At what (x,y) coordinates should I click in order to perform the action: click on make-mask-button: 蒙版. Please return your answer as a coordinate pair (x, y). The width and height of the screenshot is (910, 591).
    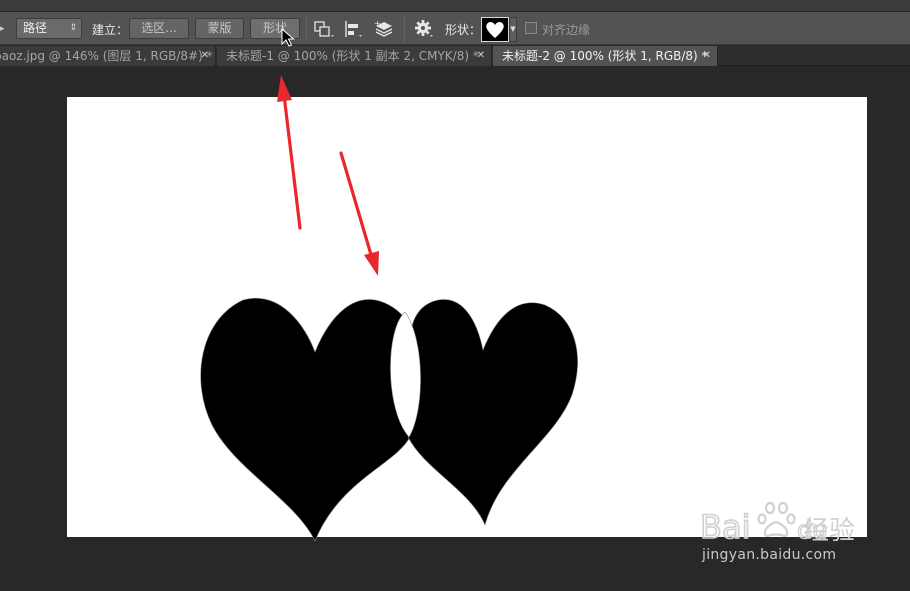
    Looking at the image, I should click on (219, 28).